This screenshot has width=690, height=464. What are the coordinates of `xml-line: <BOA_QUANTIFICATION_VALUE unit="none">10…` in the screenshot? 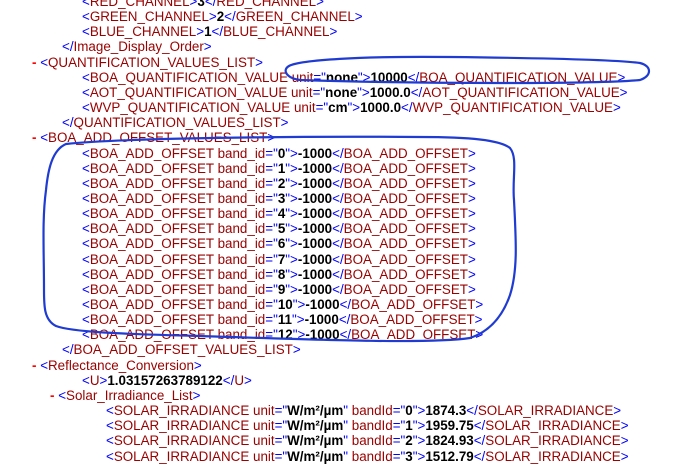 It's located at (353, 77).